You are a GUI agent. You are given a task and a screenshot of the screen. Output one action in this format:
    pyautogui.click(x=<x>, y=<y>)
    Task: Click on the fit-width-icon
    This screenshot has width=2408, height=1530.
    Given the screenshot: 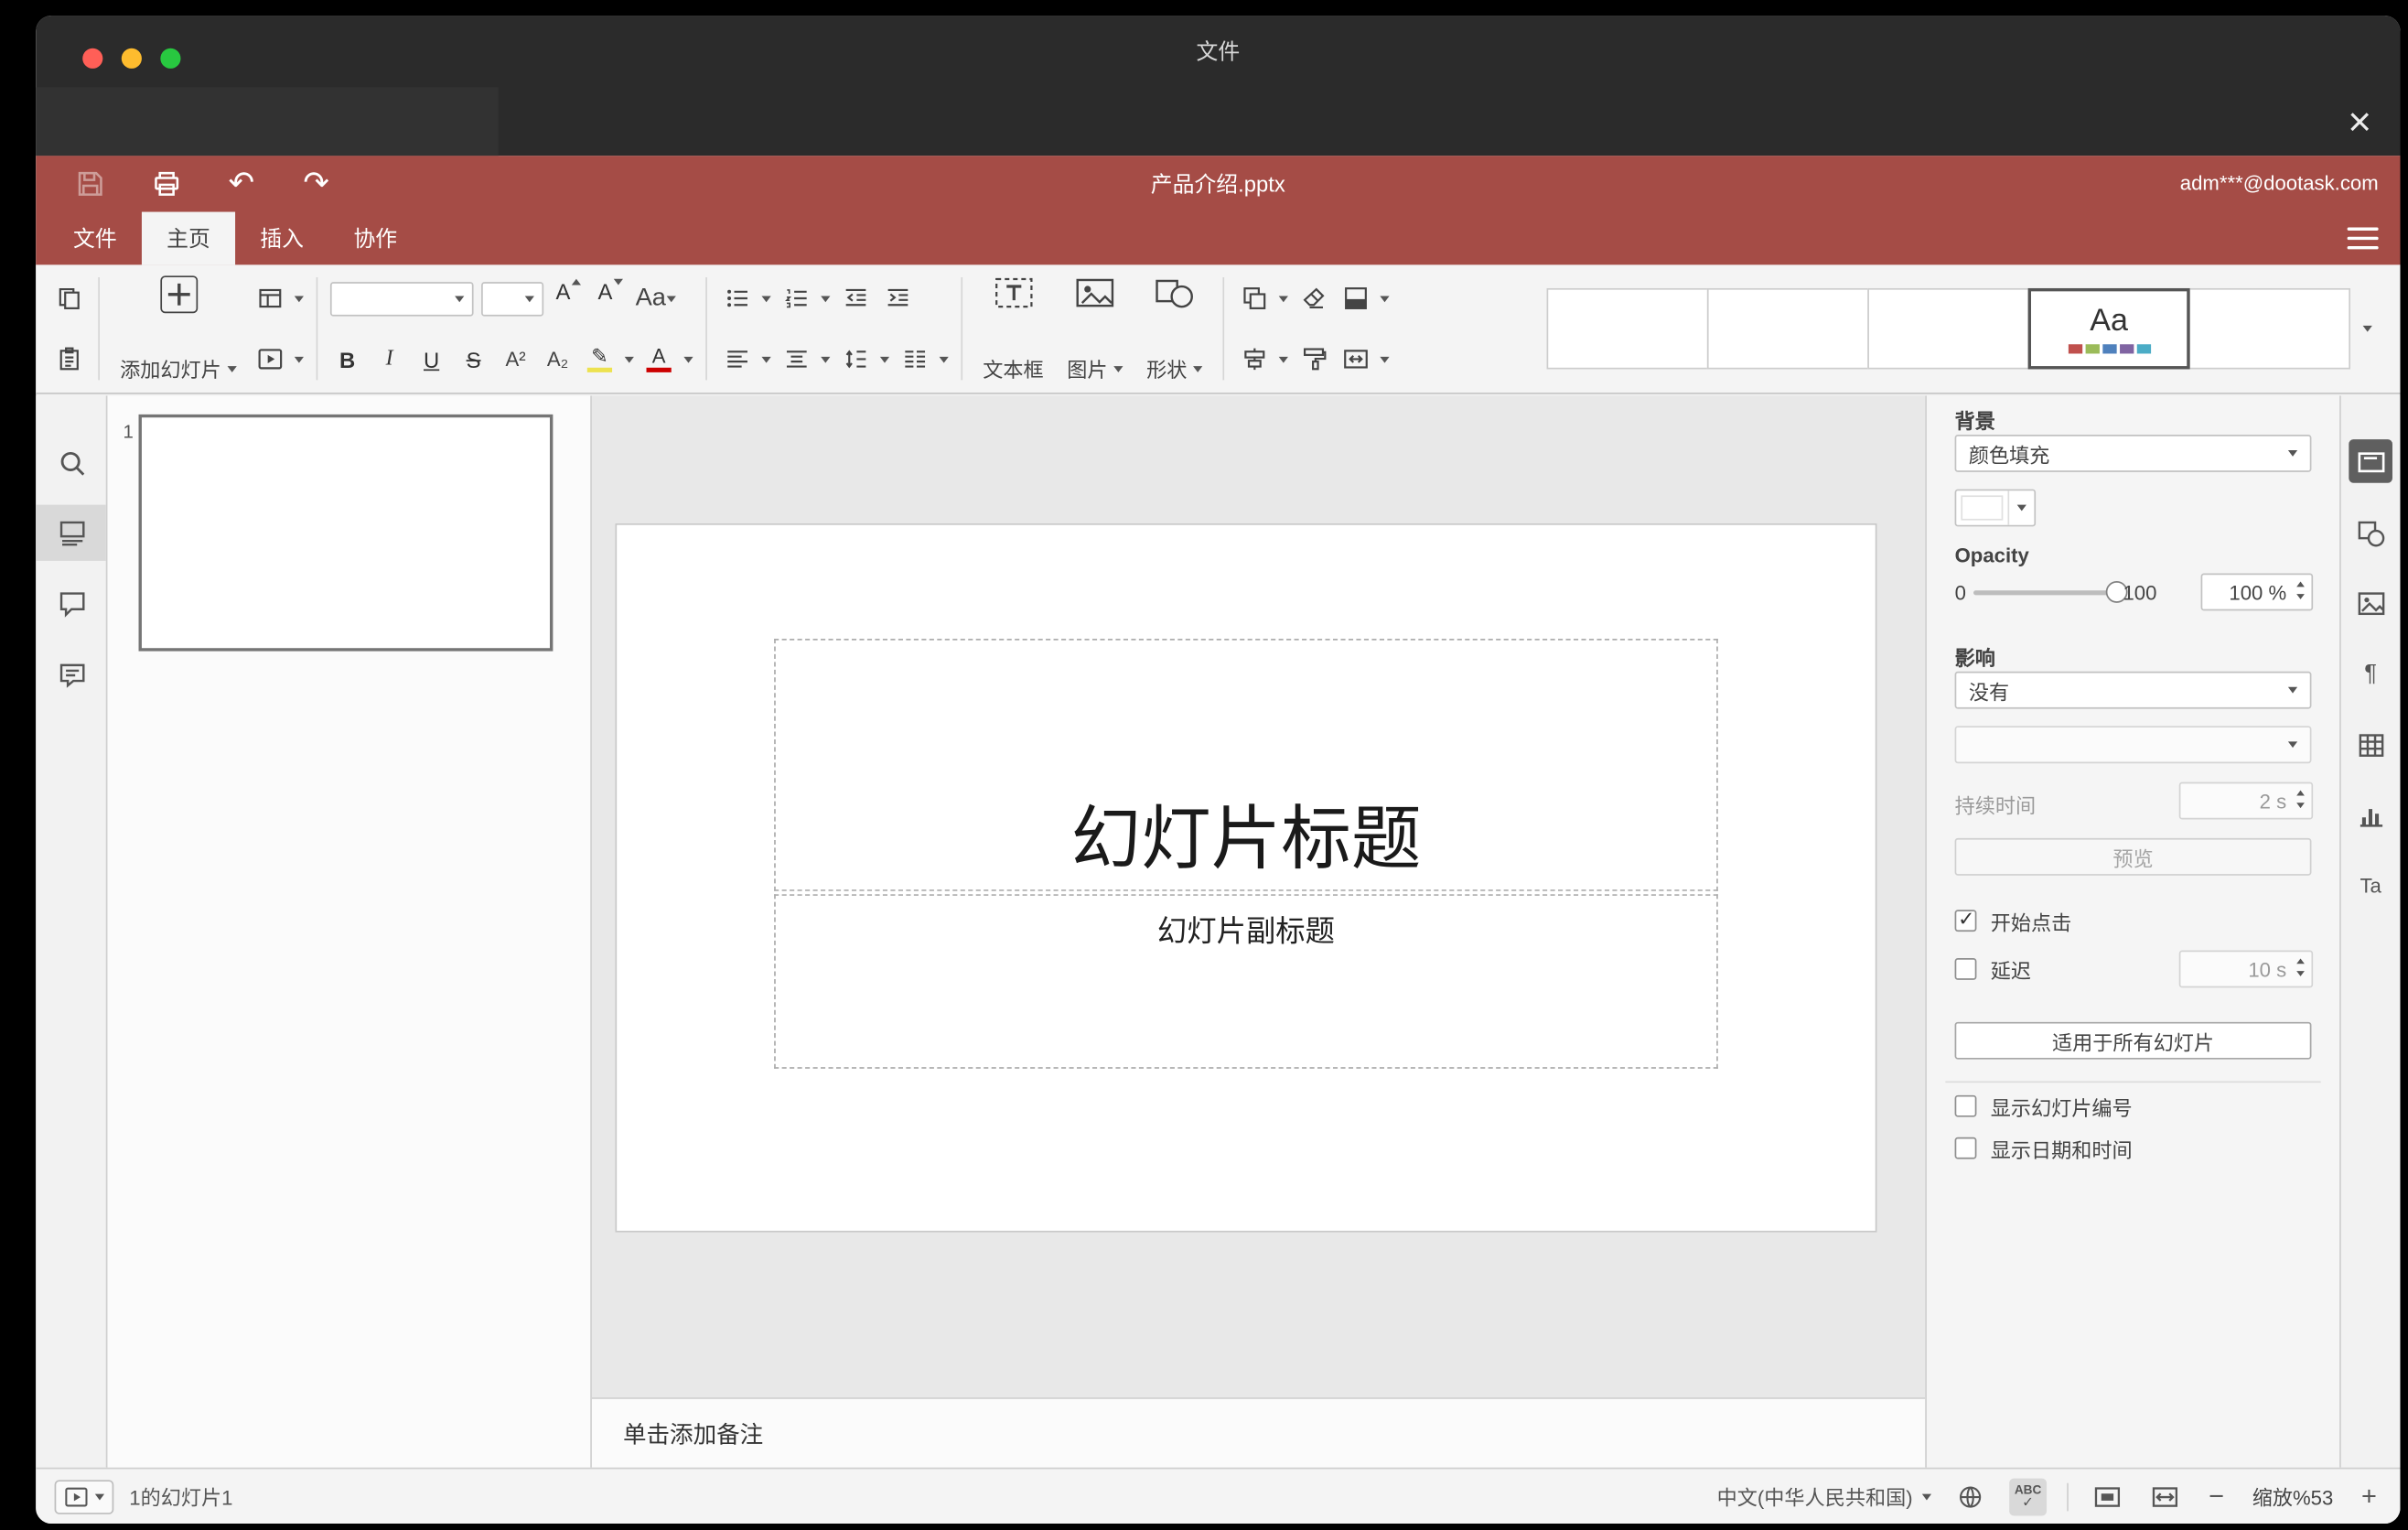 What is the action you would take?
    pyautogui.click(x=2165, y=1496)
    